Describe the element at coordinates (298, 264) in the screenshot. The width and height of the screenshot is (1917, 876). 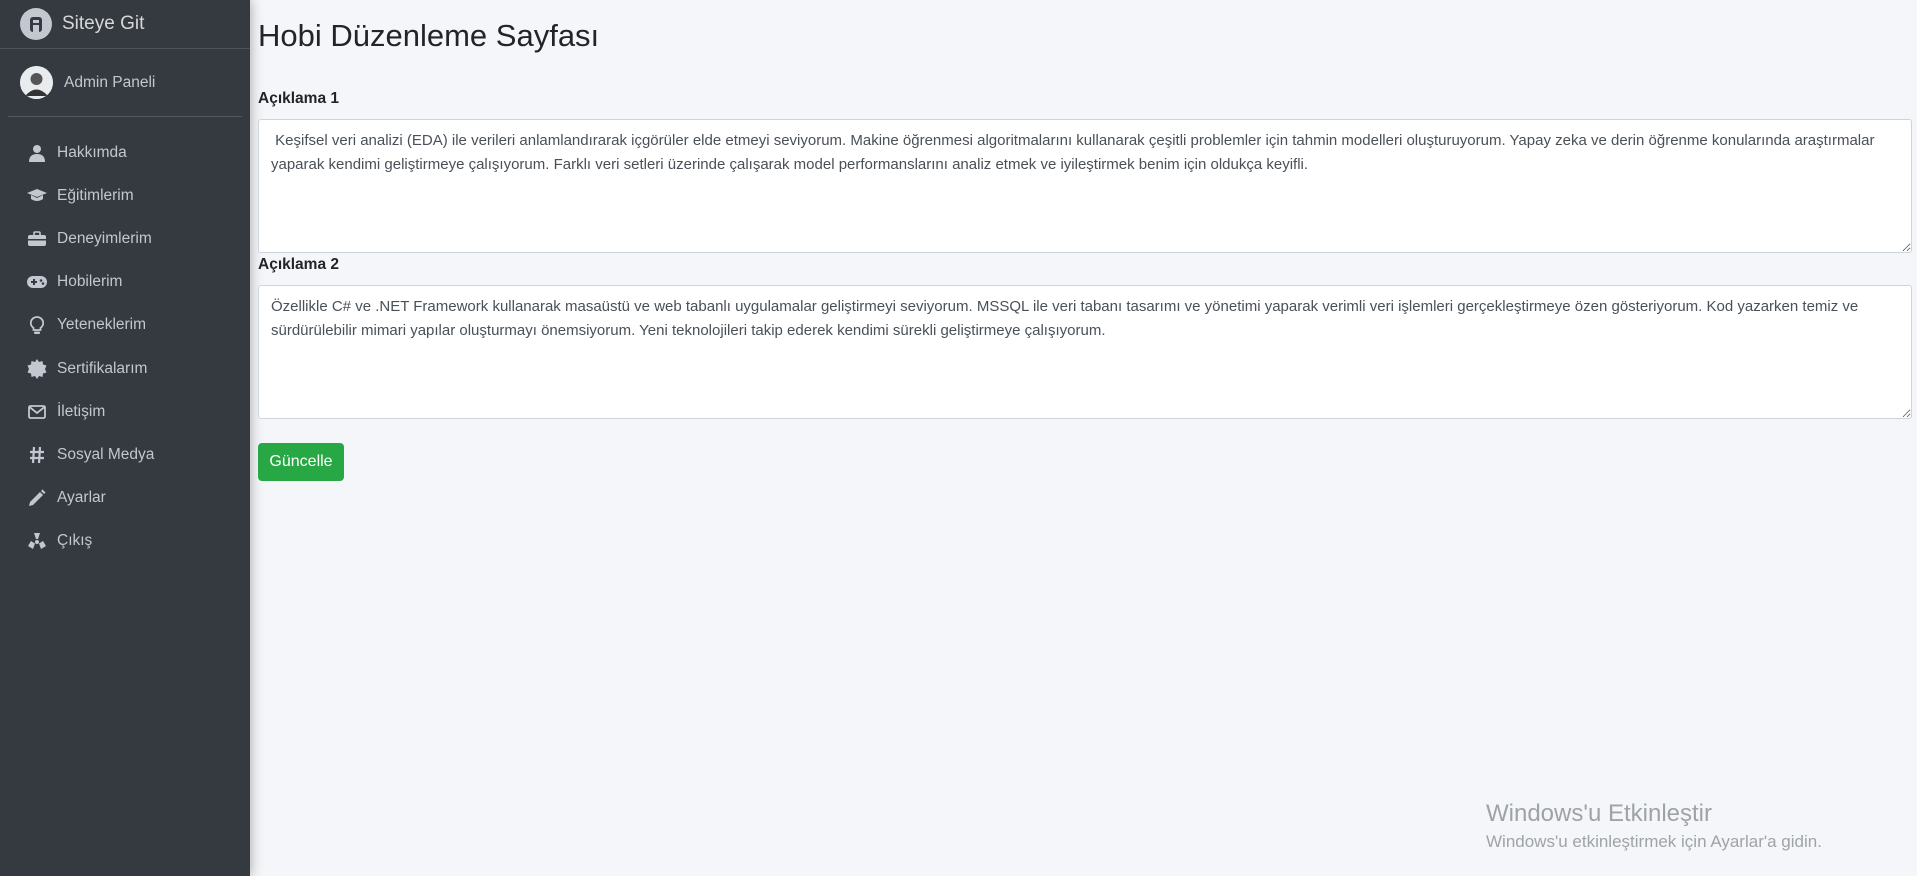
I see `field-label-aciklama2: Açıklama 2` at that location.